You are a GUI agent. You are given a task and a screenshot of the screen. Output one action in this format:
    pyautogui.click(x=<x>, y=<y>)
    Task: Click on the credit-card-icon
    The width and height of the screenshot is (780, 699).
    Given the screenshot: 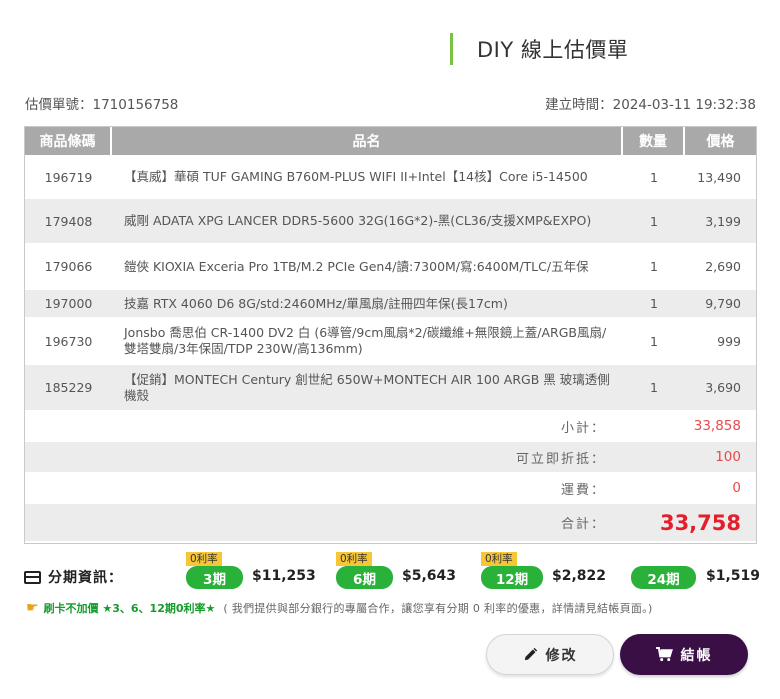 What is the action you would take?
    pyautogui.click(x=32, y=577)
    